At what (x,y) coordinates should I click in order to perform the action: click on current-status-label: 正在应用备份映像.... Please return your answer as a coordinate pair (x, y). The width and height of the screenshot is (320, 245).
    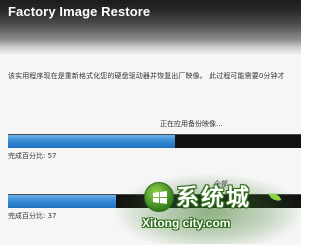
    Looking at the image, I should click on (191, 124).